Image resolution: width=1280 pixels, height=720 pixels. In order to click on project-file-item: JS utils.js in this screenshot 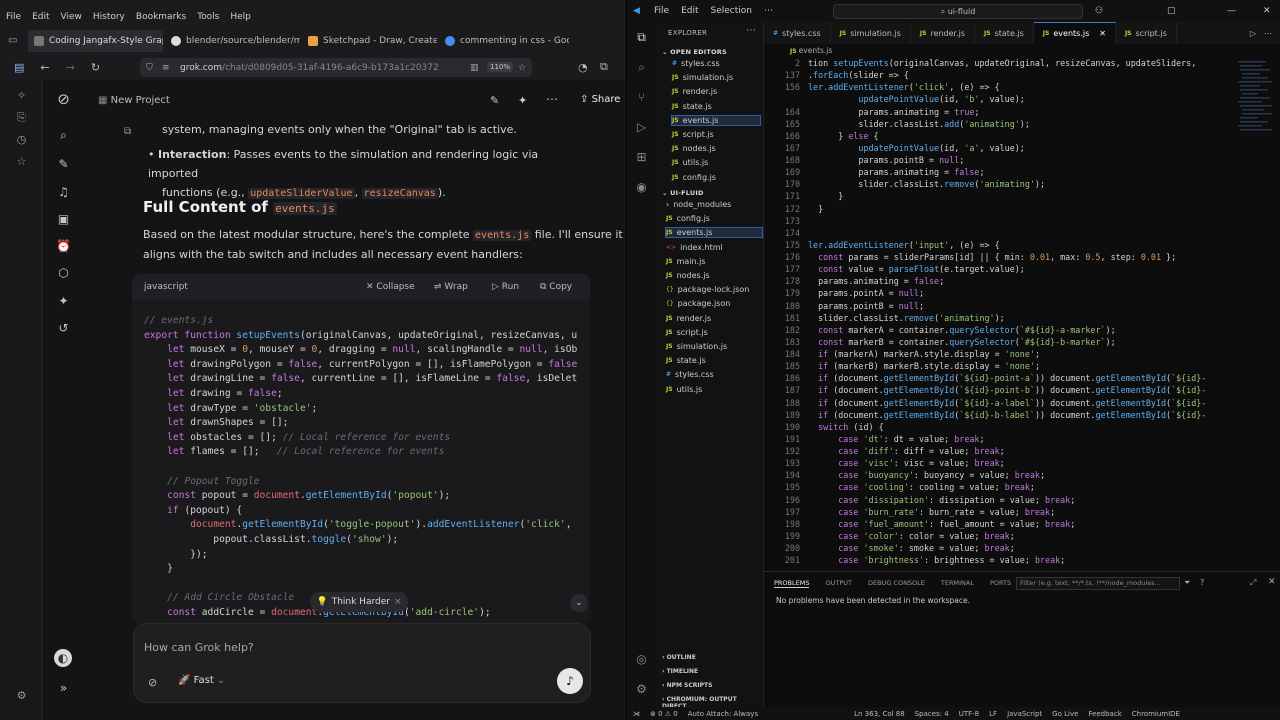, I will do `click(714, 389)`.